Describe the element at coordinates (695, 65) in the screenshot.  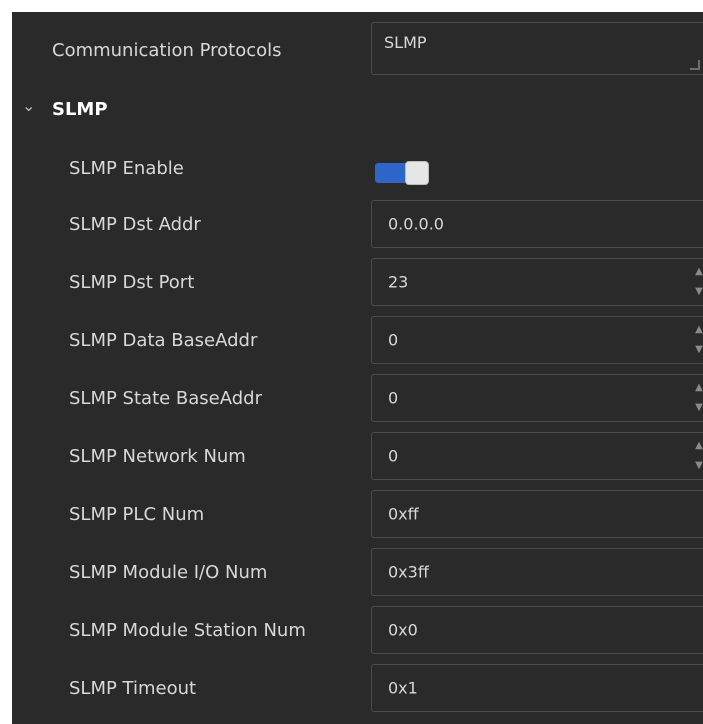
I see `resize-grip-icon` at that location.